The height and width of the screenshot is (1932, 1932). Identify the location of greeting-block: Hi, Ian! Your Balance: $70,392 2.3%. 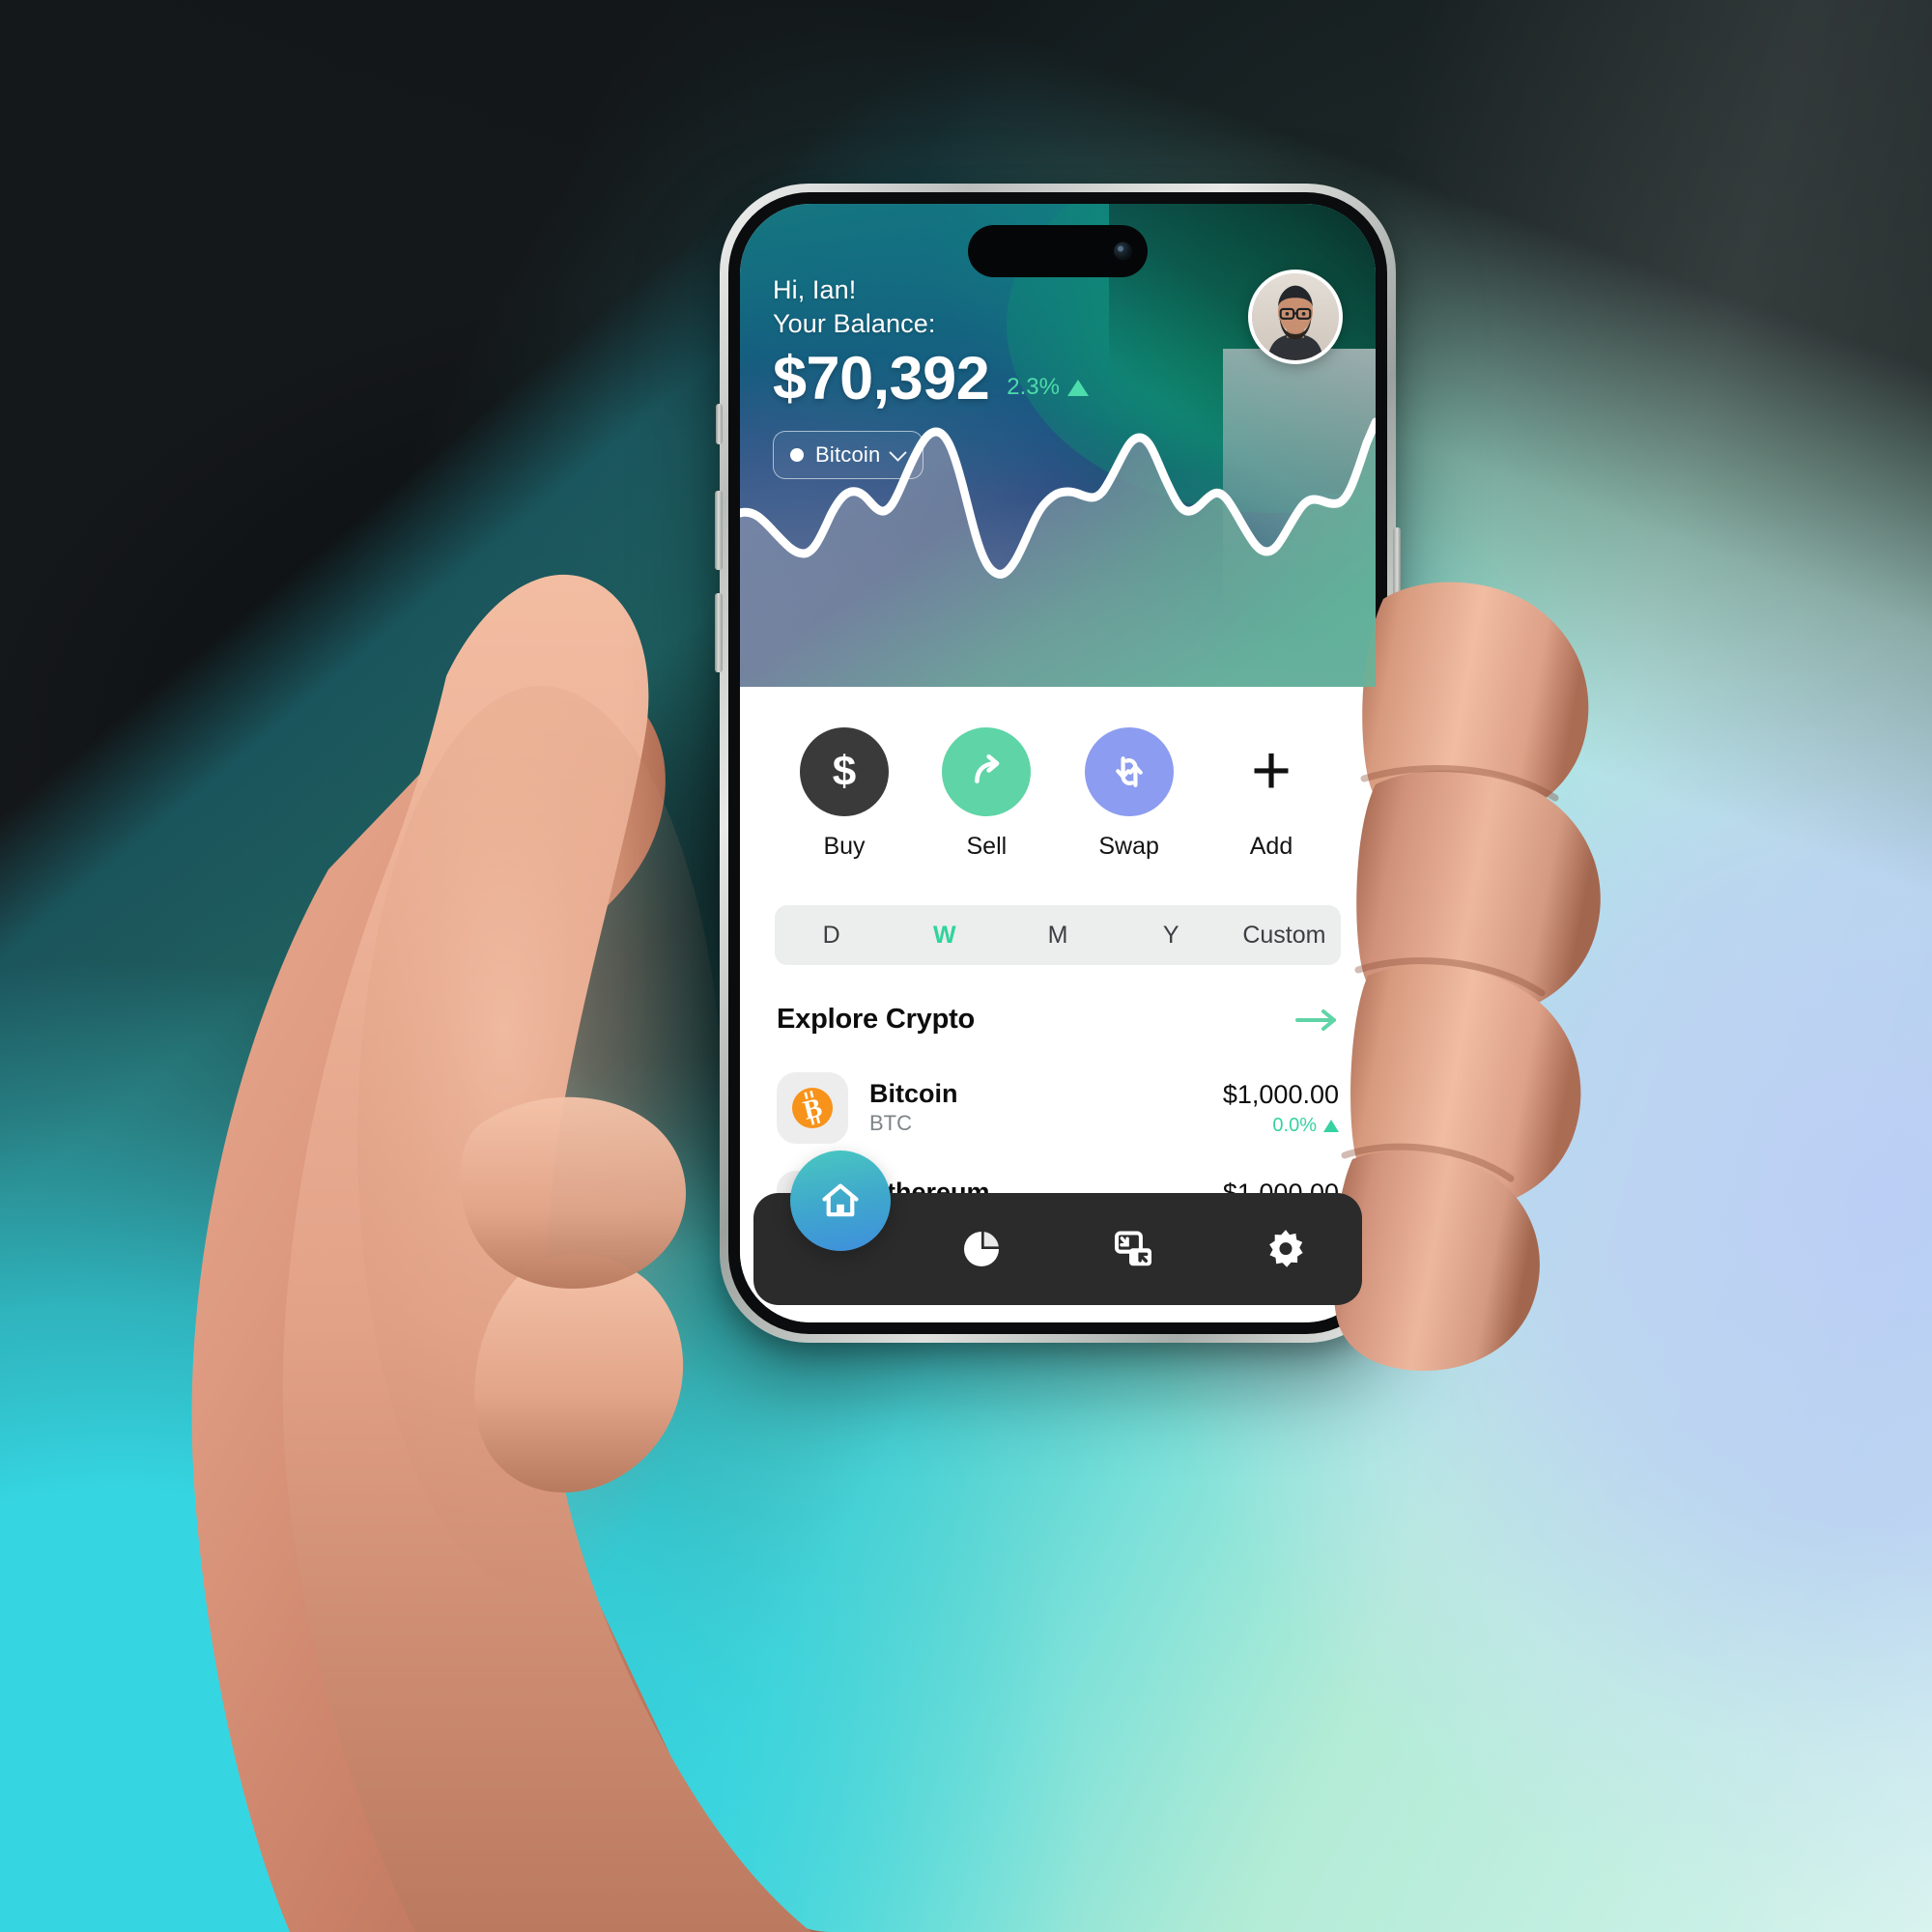
(931, 340).